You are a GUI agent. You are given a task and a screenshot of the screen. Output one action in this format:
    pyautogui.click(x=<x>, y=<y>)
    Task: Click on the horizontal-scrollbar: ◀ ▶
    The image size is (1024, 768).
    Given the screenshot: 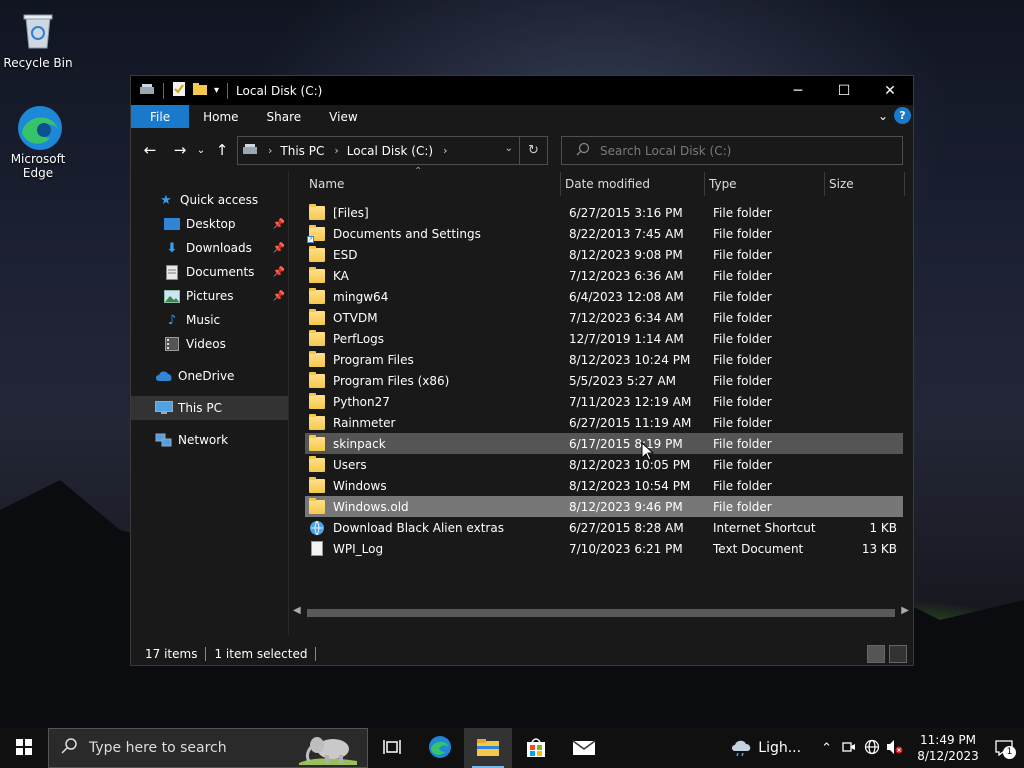 What is the action you would take?
    pyautogui.click(x=601, y=612)
    